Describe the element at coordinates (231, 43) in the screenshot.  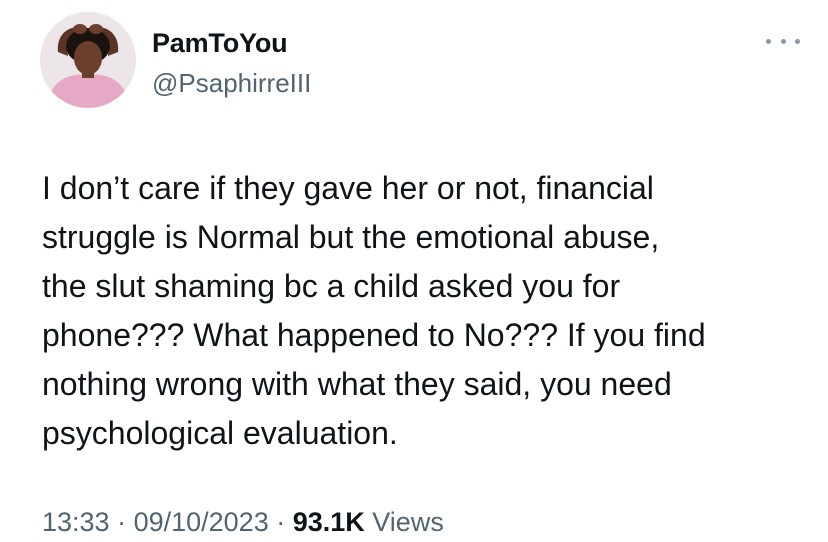
I see `display-name: PamToYou` at that location.